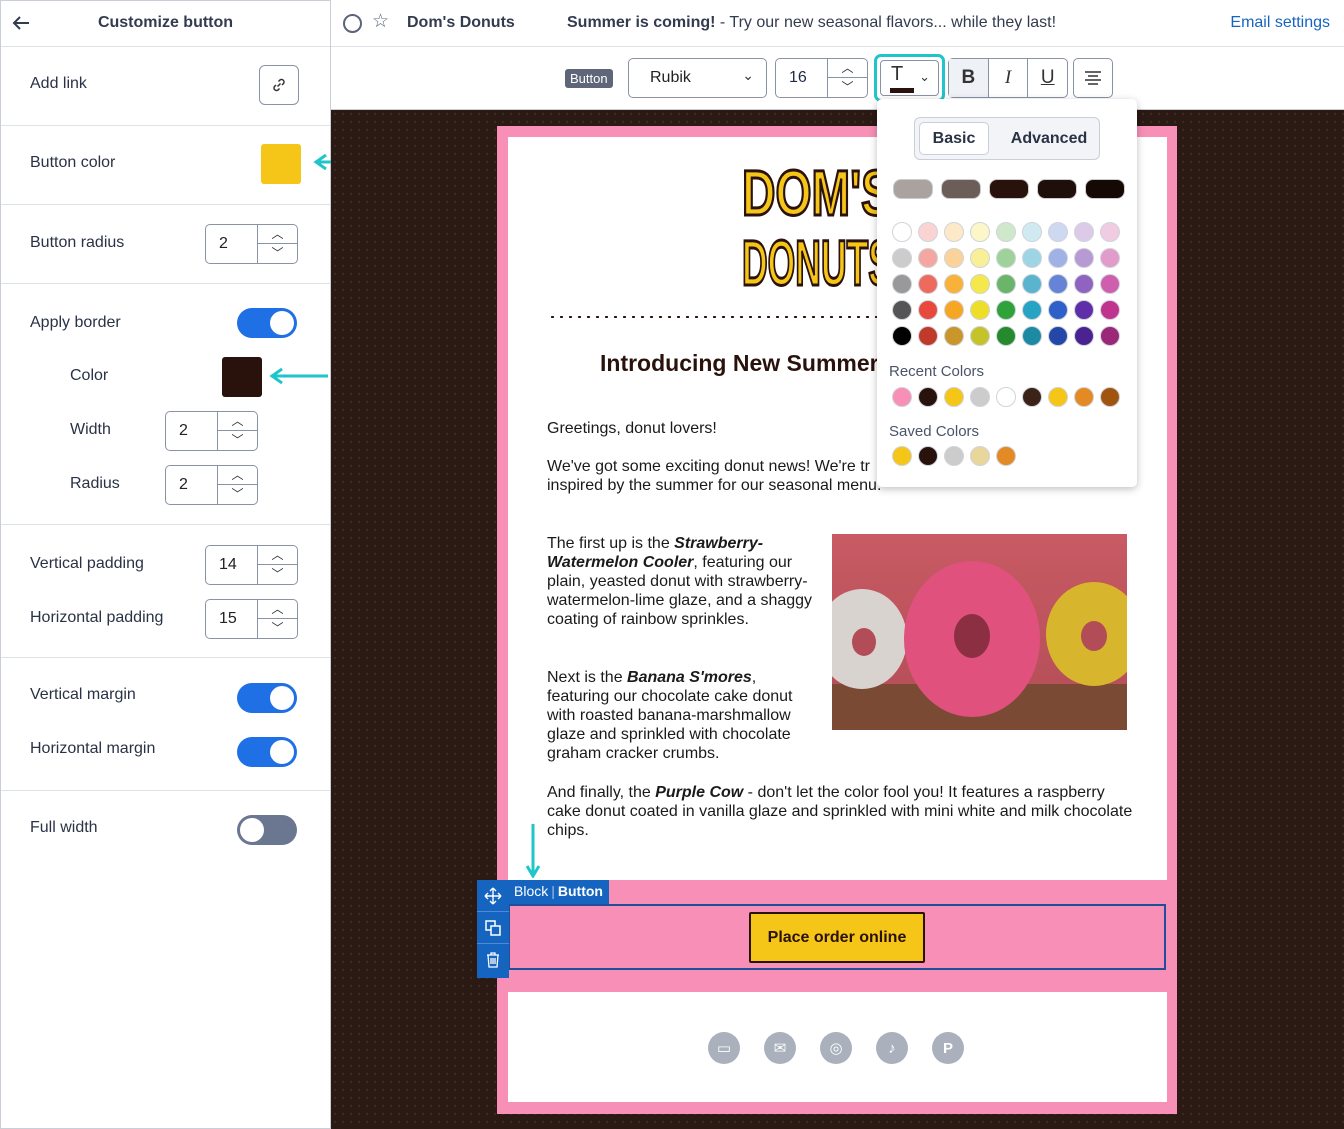 The image size is (1344, 1129). Describe the element at coordinates (836, 1048) in the screenshot. I see `instagram-icon: ◎` at that location.